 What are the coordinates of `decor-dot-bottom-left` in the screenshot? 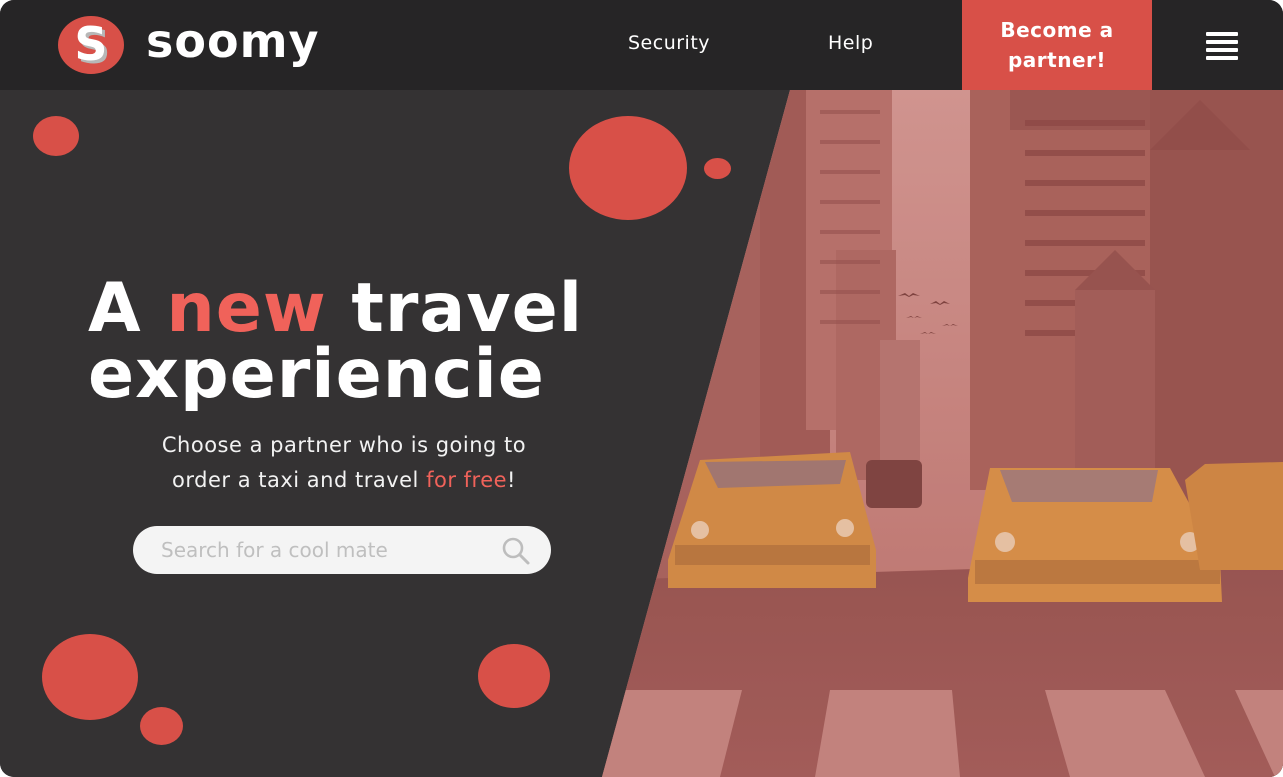 It's located at (90, 677).